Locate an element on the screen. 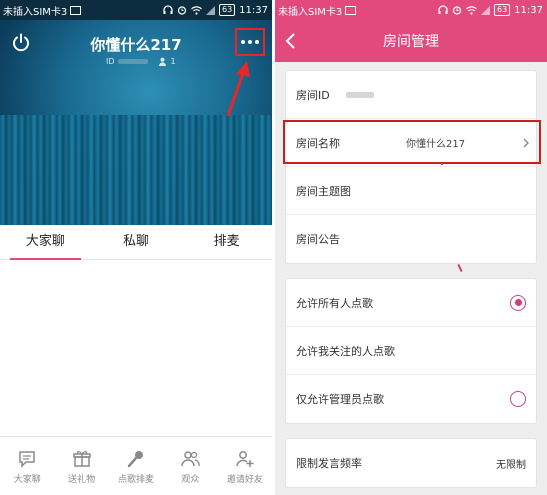 The width and height of the screenshot is (547, 495). chevron-right-icon is located at coordinates (526, 142).